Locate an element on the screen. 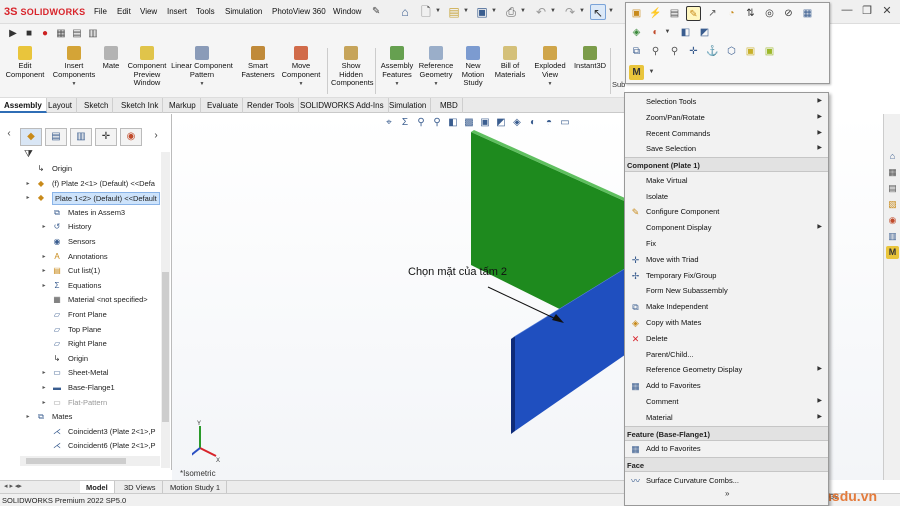  linear-pattern-button: Linear Component Pattern ▼ is located at coordinates (202, 67).